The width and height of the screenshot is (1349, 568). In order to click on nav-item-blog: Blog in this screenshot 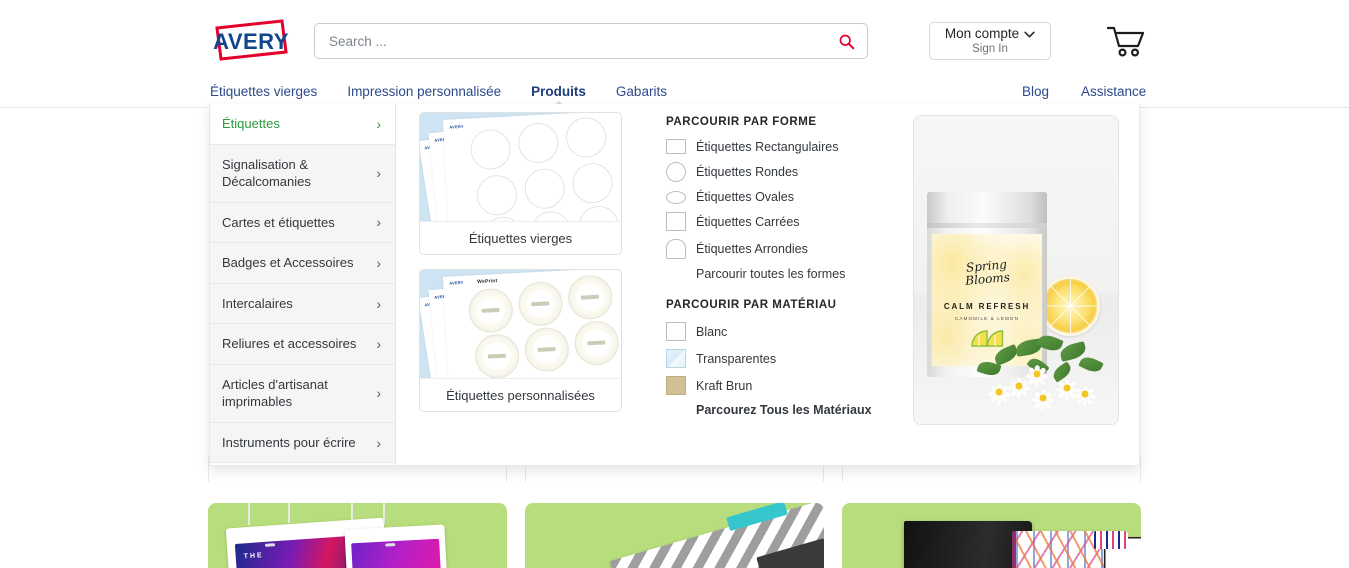, I will do `click(1035, 92)`.